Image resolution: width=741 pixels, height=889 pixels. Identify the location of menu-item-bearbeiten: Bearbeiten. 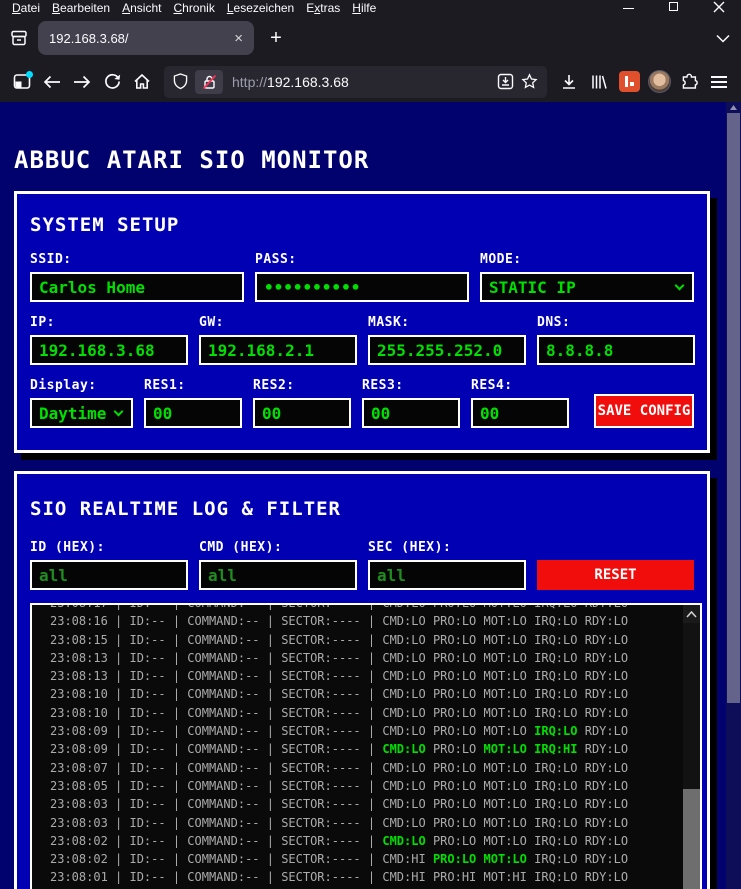
(81, 7).